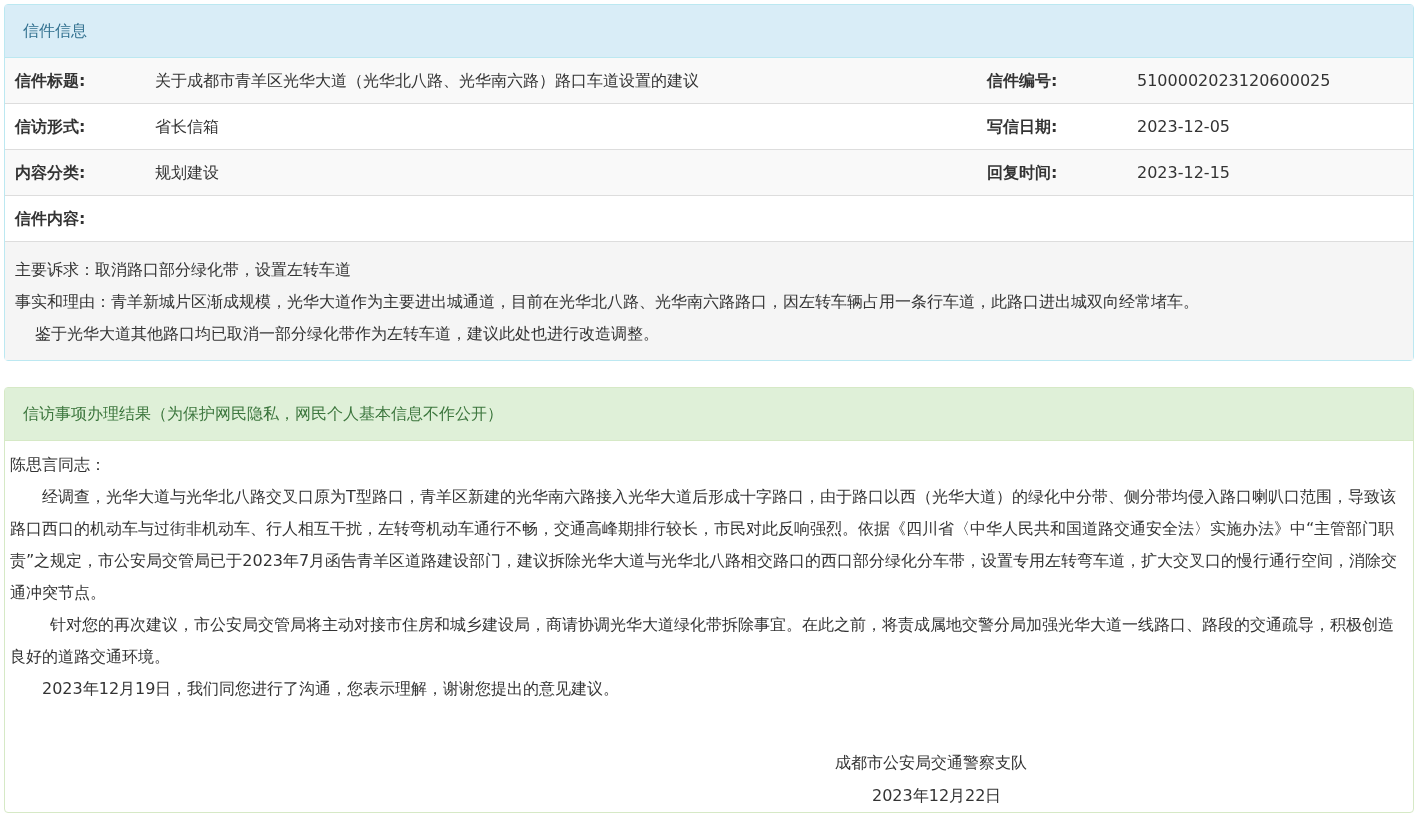 The height and width of the screenshot is (837, 1418). Describe the element at coordinates (1023, 126) in the screenshot. I see `field-label: 写信日期:` at that location.